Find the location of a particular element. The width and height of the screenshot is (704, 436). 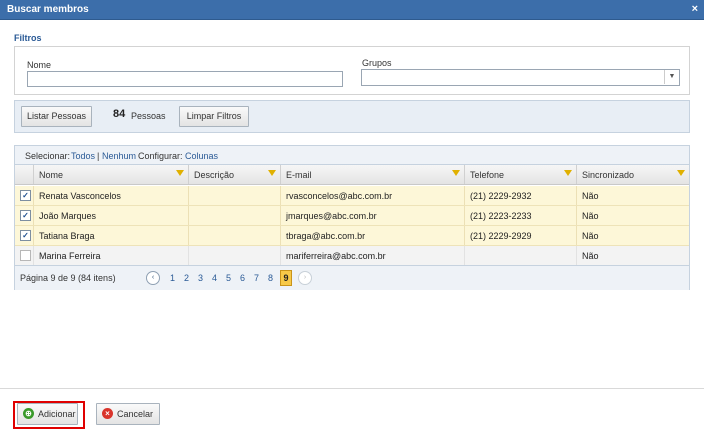

page-link-9-current: 9 is located at coordinates (286, 278).